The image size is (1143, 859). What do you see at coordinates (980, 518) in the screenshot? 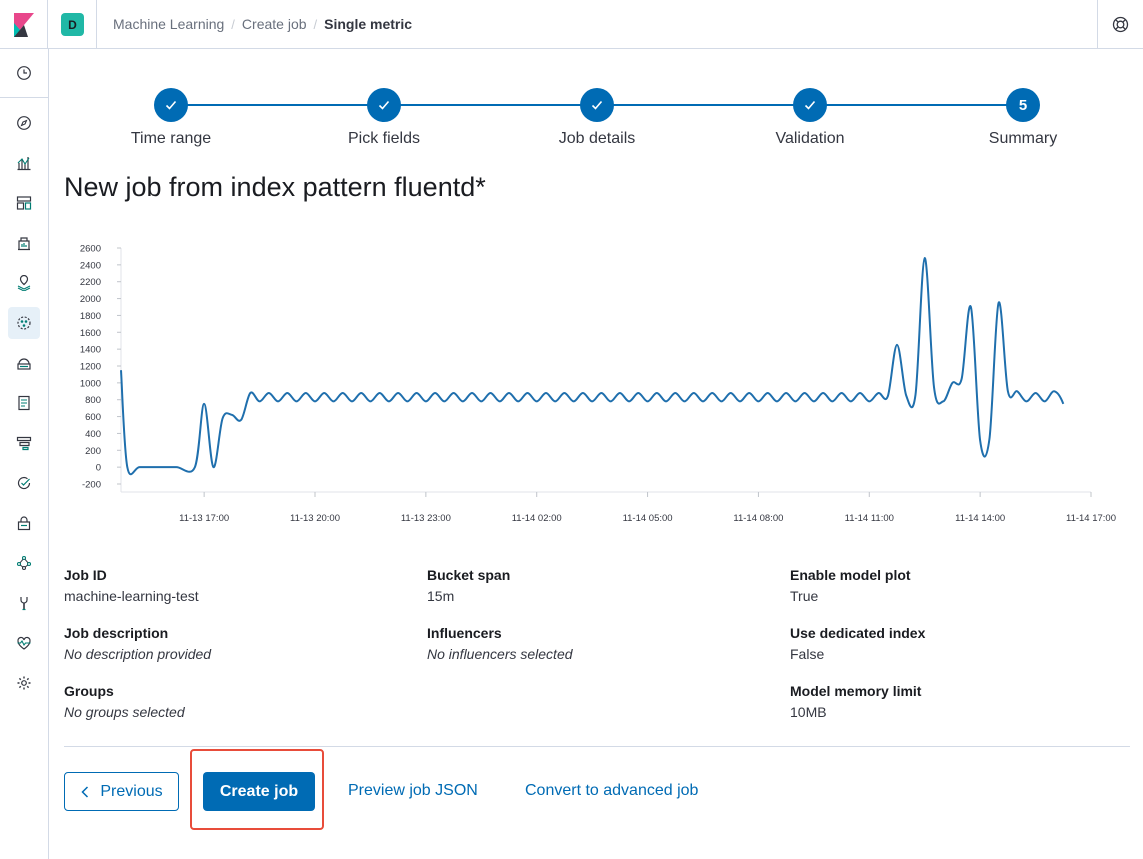
I see `x-tick-label: 11-14 14:00` at bounding box center [980, 518].